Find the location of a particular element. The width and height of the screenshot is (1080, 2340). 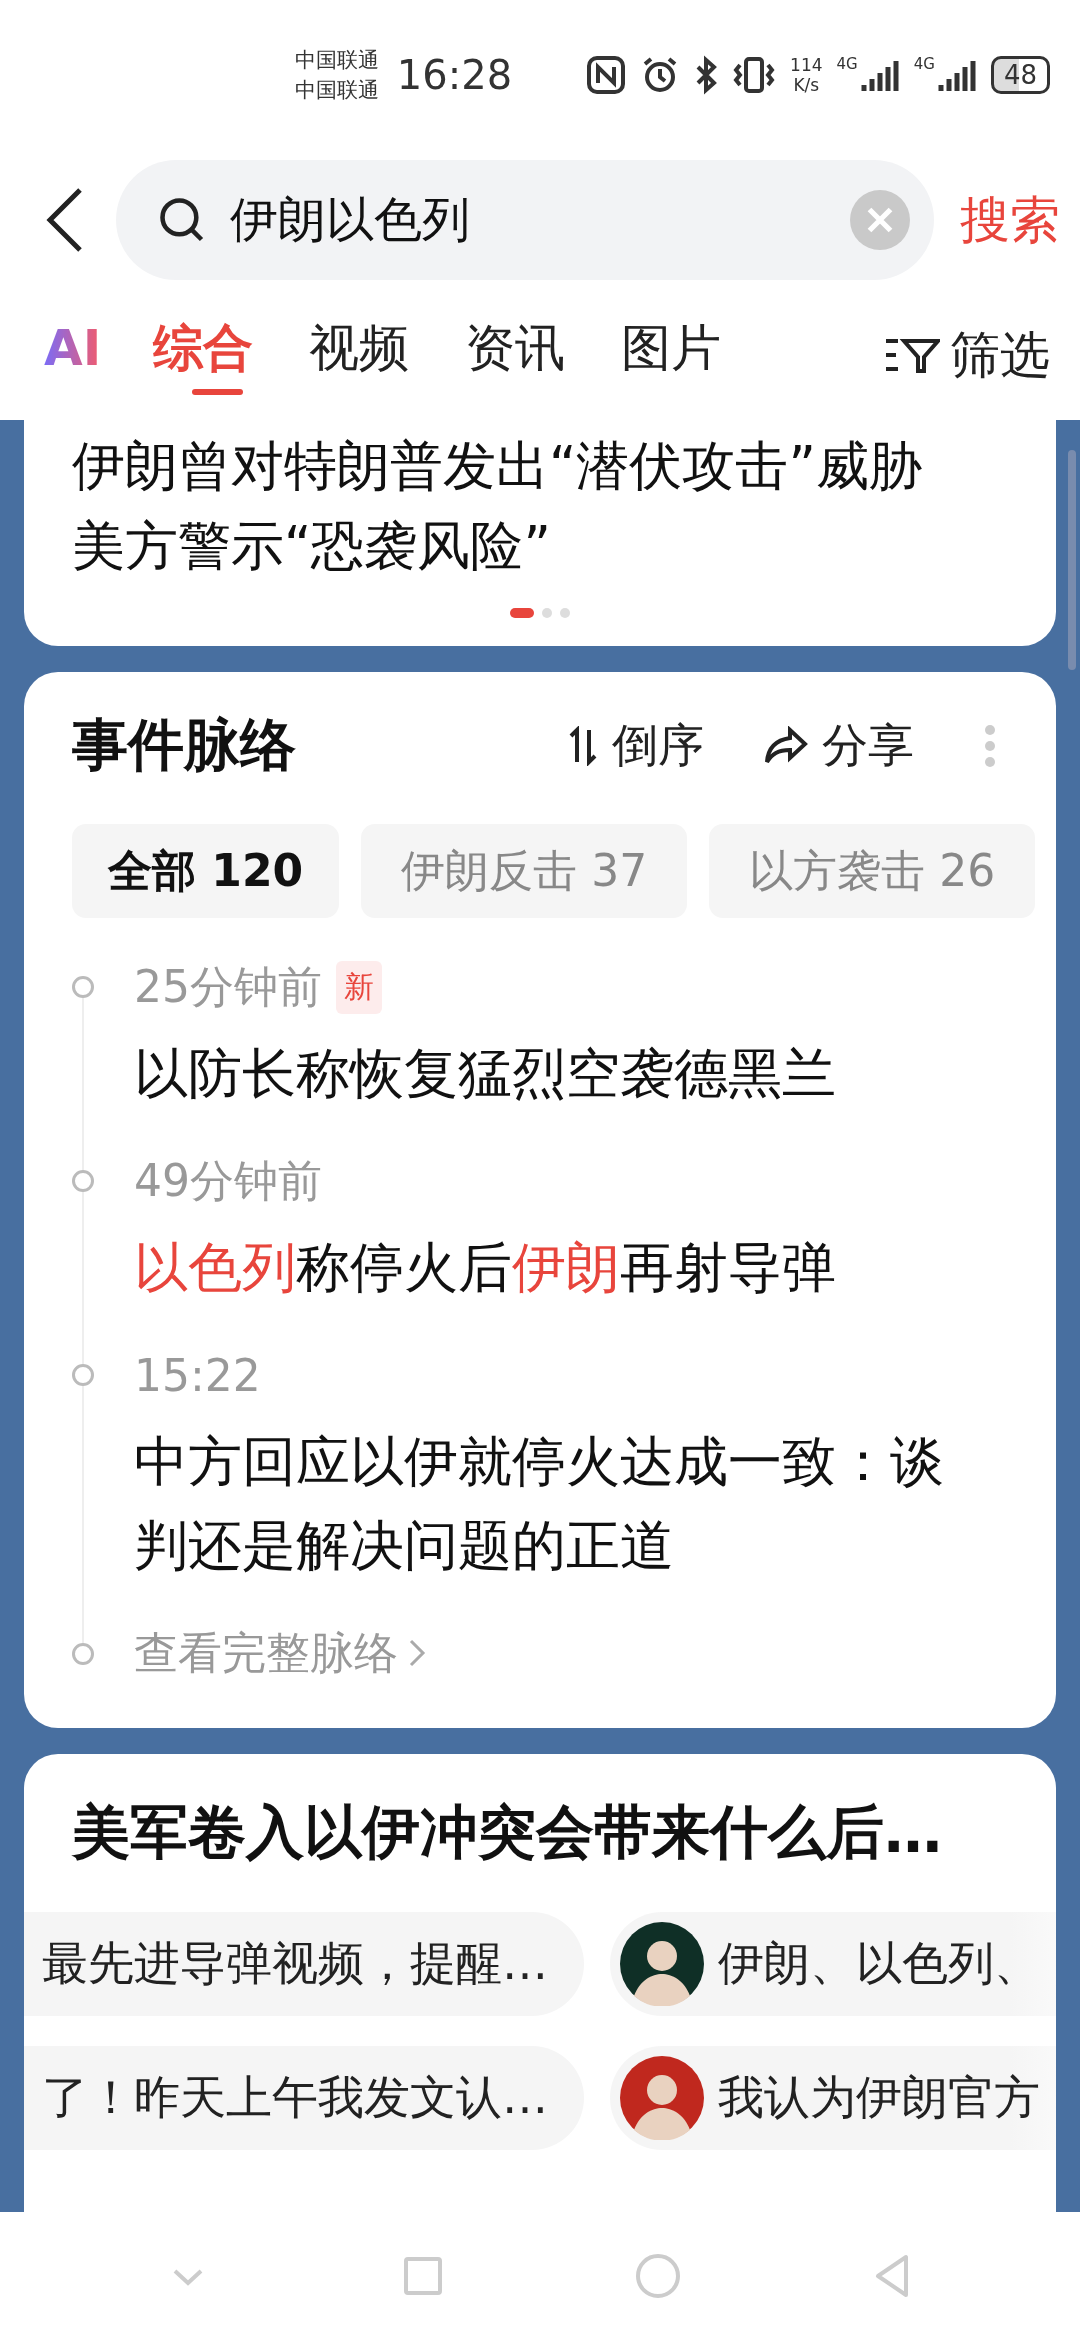

search-bar: 伊朗以色列 is located at coordinates (525, 220).